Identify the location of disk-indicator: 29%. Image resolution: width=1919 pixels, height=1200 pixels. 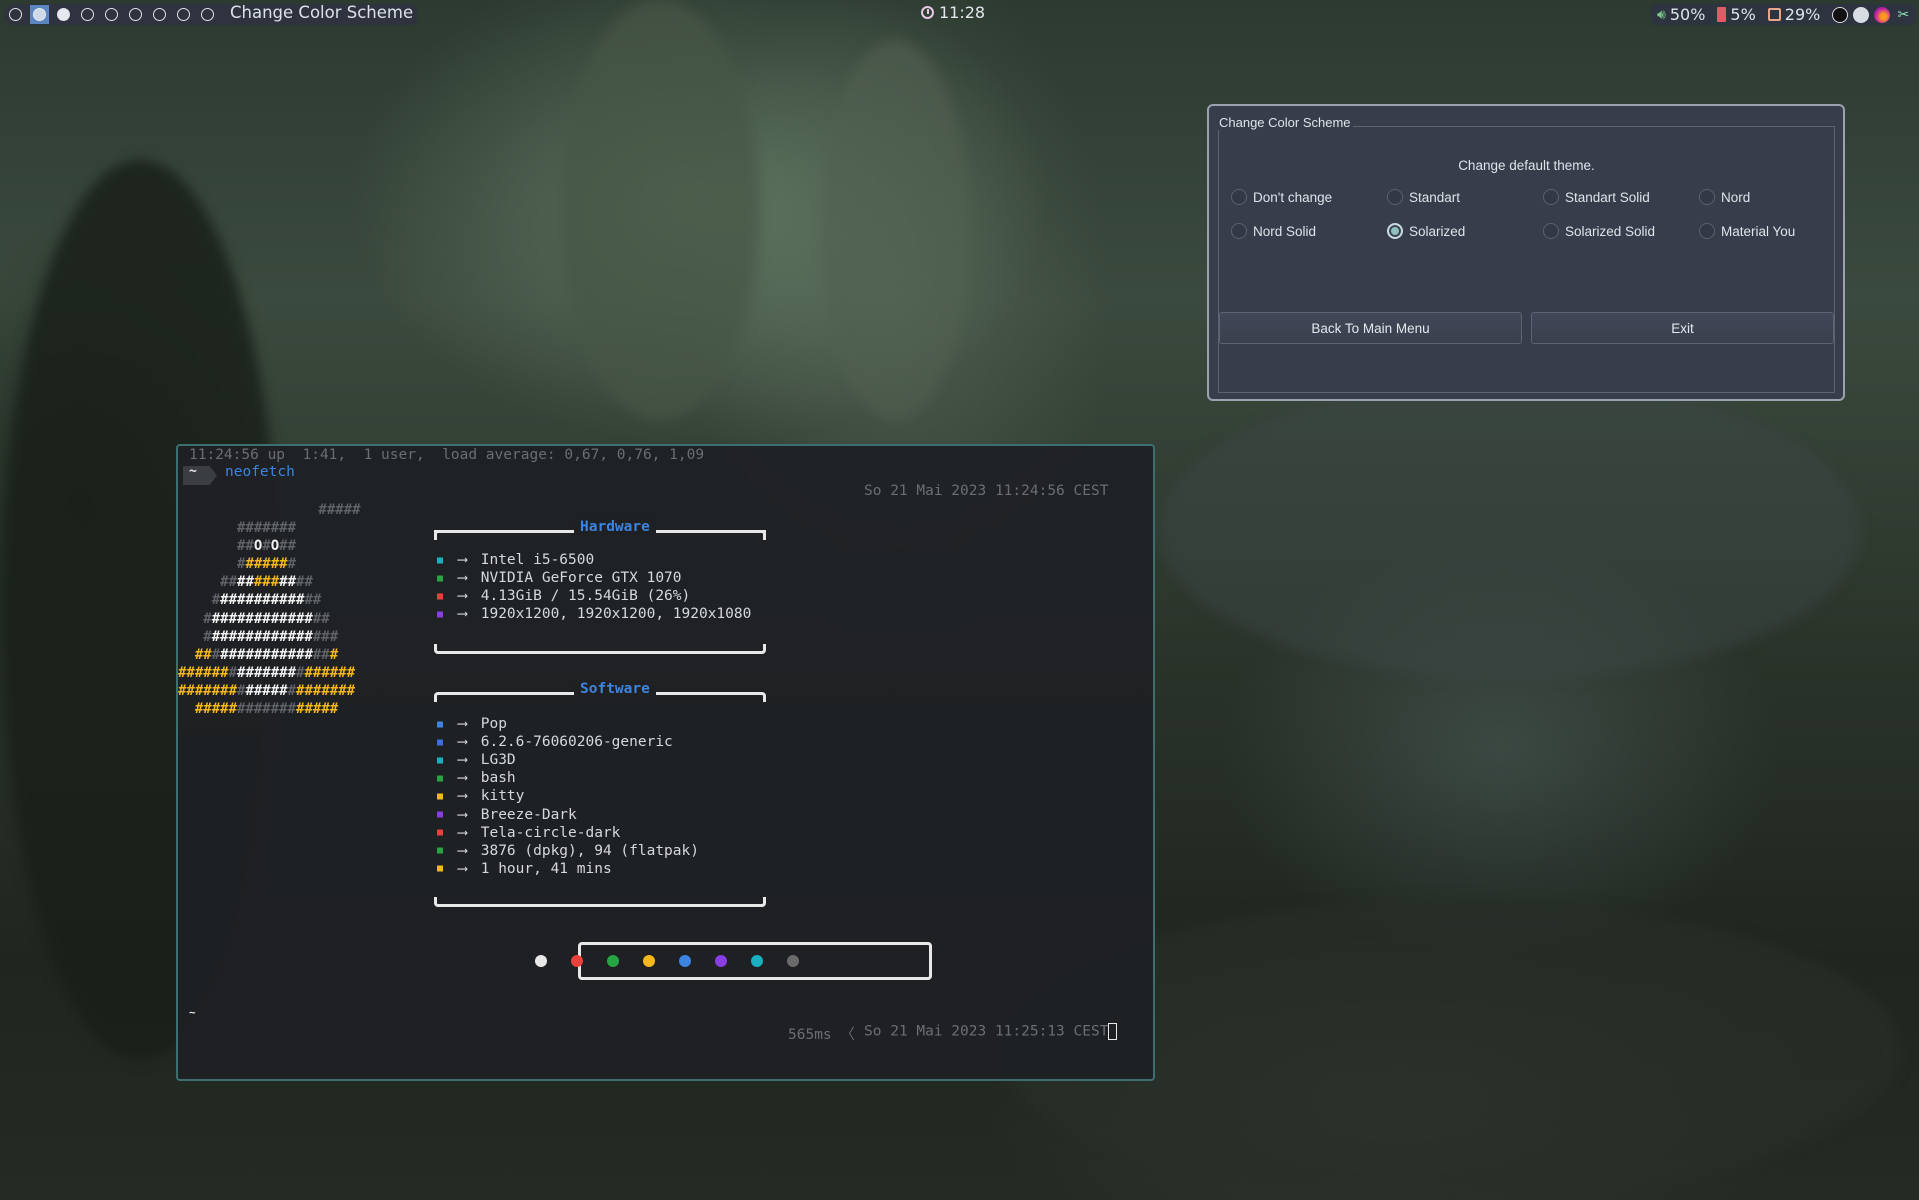
(1794, 14).